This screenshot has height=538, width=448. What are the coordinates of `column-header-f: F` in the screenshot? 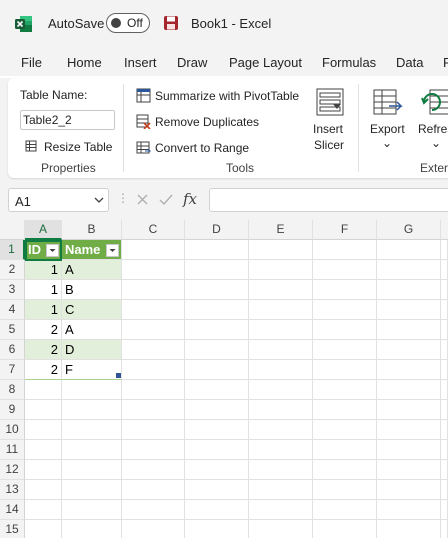 It's located at (345, 230).